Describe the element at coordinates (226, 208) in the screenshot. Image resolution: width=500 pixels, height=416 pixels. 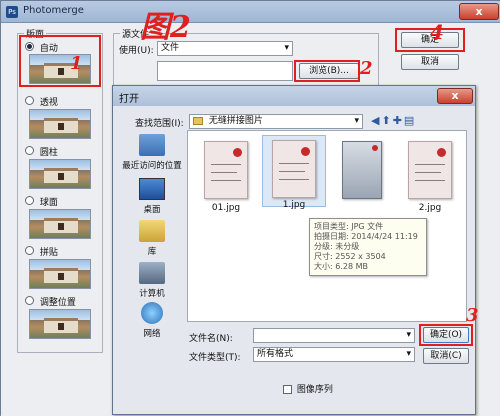
I see `file-name: 01.jpg` at that location.